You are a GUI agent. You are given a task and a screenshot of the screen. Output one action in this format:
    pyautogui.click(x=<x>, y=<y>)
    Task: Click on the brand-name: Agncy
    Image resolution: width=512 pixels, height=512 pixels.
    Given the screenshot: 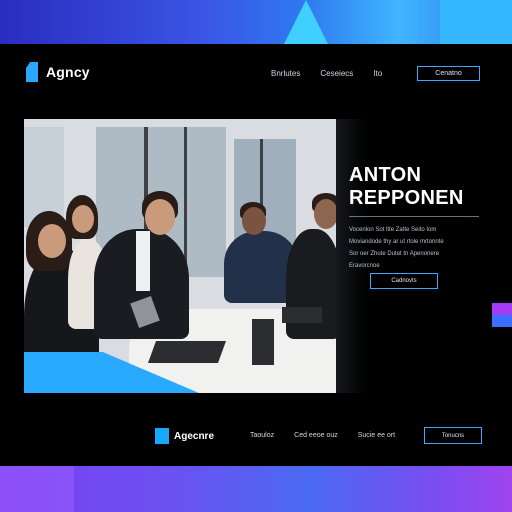 What is the action you would take?
    pyautogui.click(x=68, y=72)
    